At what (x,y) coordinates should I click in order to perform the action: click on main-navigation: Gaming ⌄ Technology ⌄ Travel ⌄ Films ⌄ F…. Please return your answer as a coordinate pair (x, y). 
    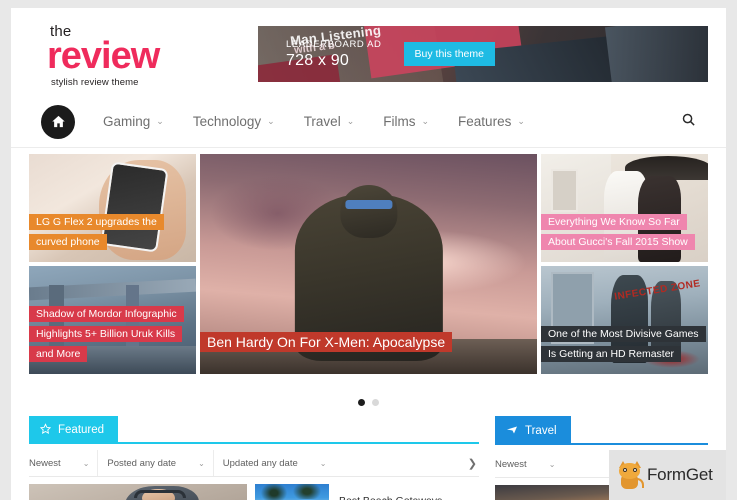
    Looking at the image, I should click on (368, 122).